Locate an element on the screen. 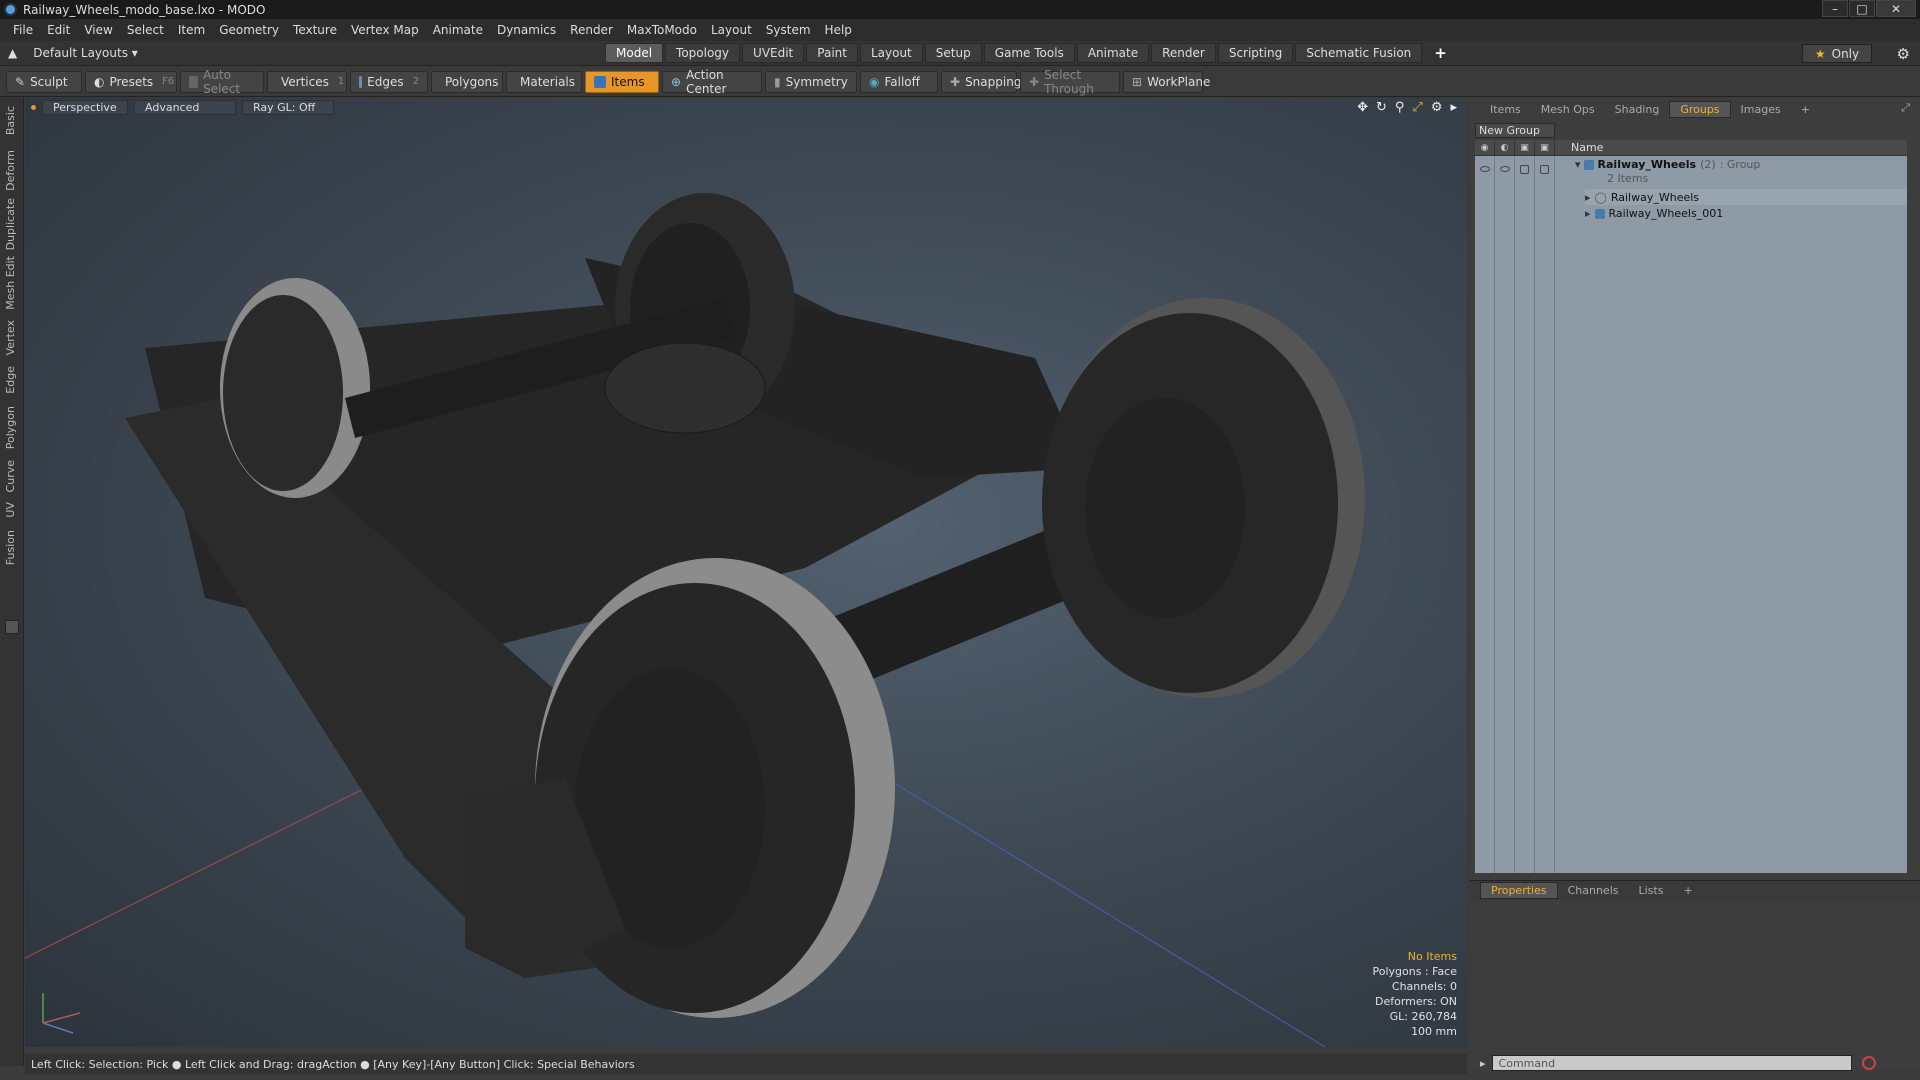 The width and height of the screenshot is (1920, 1080). menu-help: Help is located at coordinates (838, 30).